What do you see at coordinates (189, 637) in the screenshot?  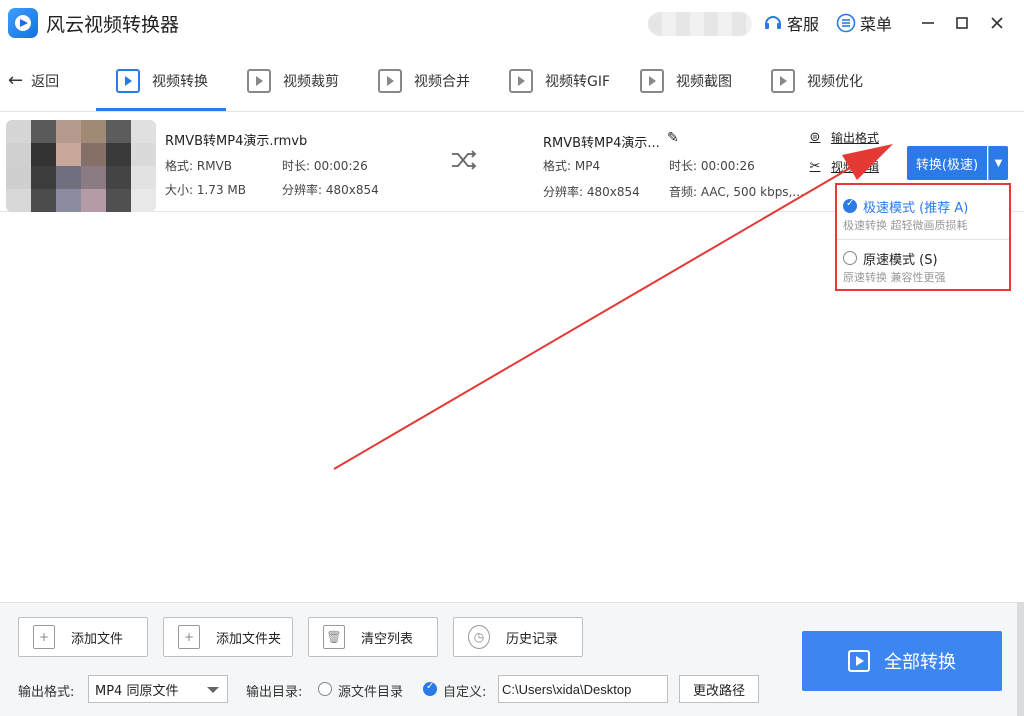 I see `add-folder-icon: +` at bounding box center [189, 637].